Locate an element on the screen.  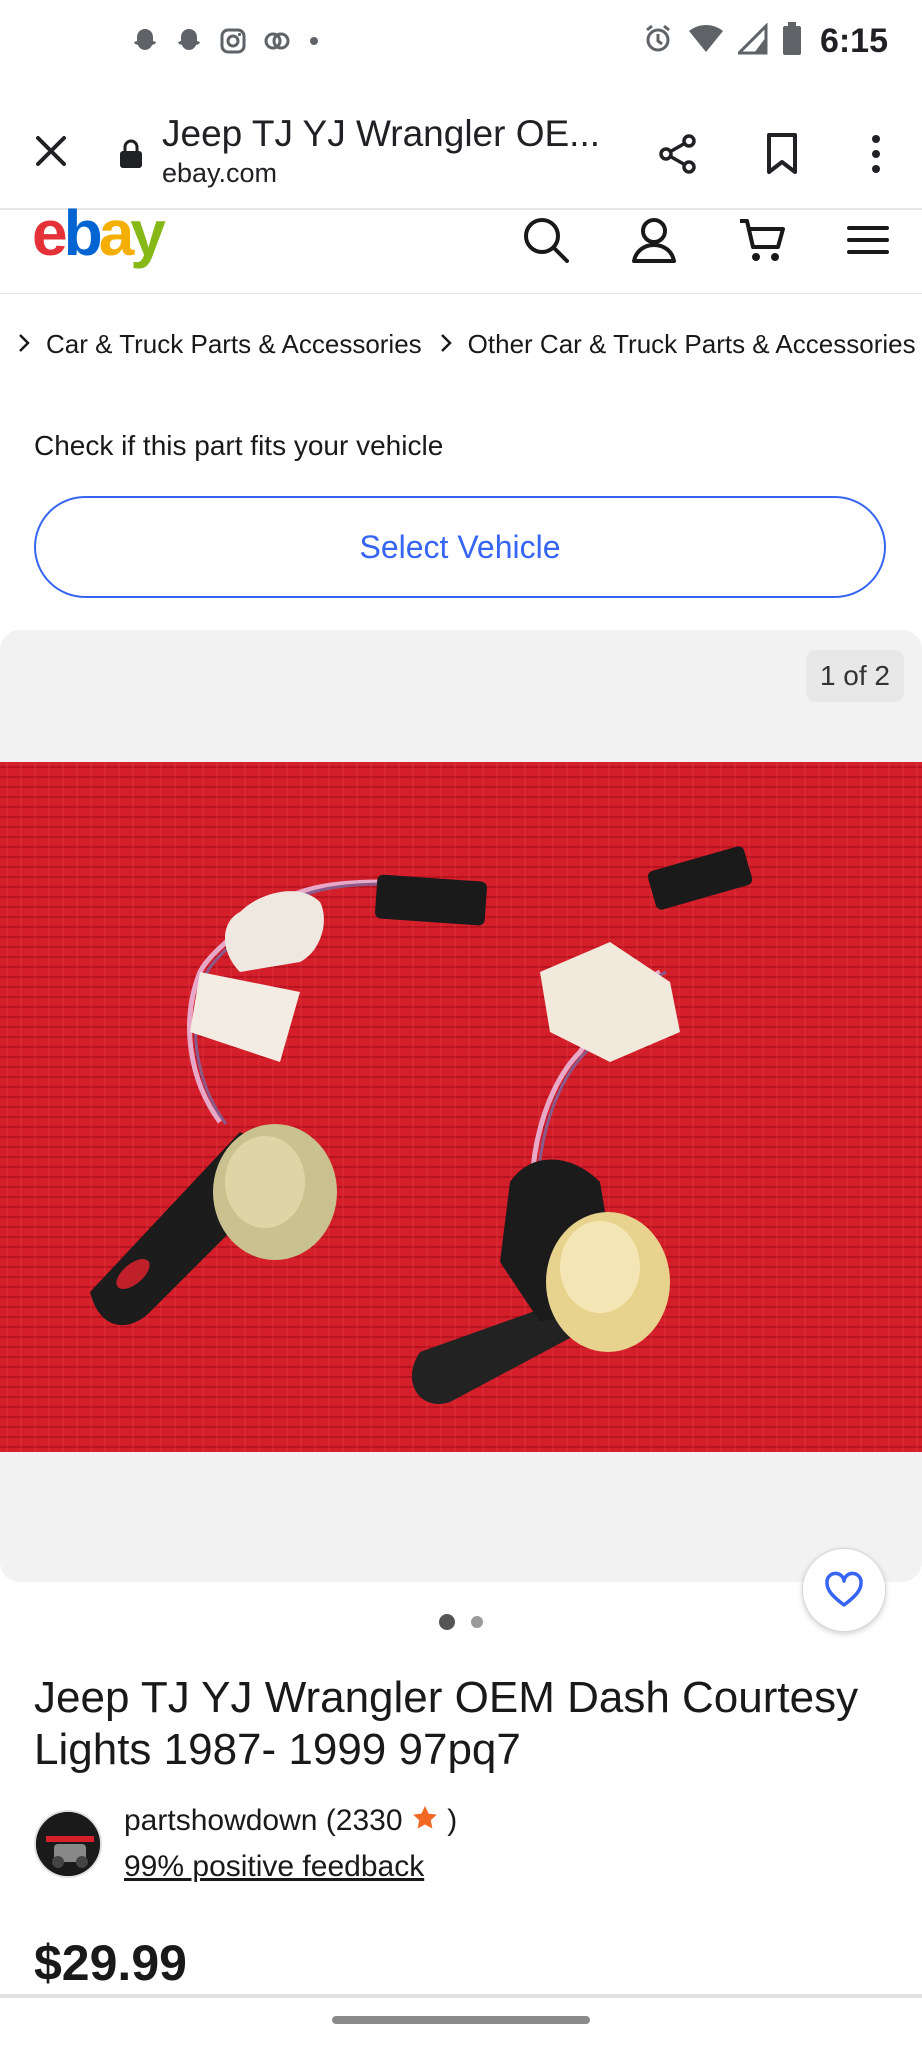
gallery-pagination is located at coordinates (461, 1622).